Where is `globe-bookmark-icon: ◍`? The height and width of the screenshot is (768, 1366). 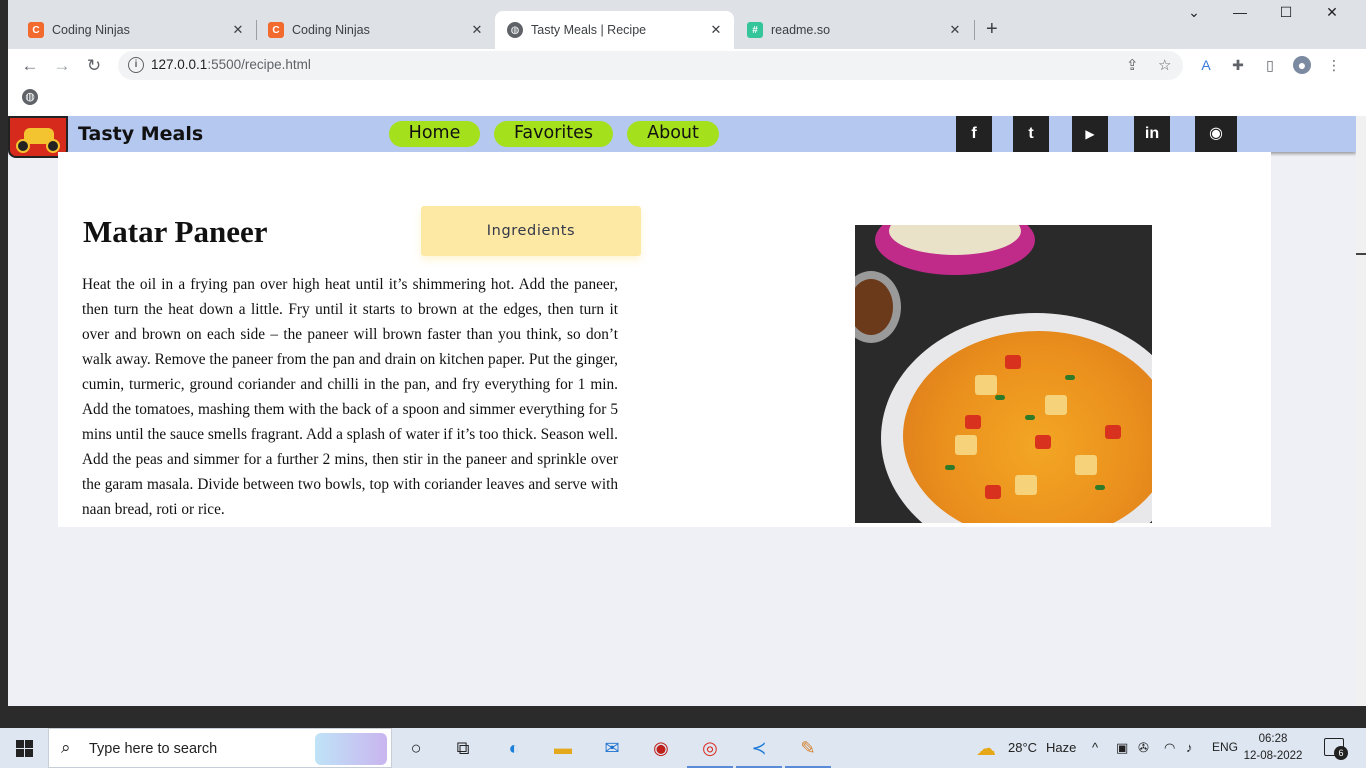
globe-bookmark-icon: ◍ is located at coordinates (30, 97).